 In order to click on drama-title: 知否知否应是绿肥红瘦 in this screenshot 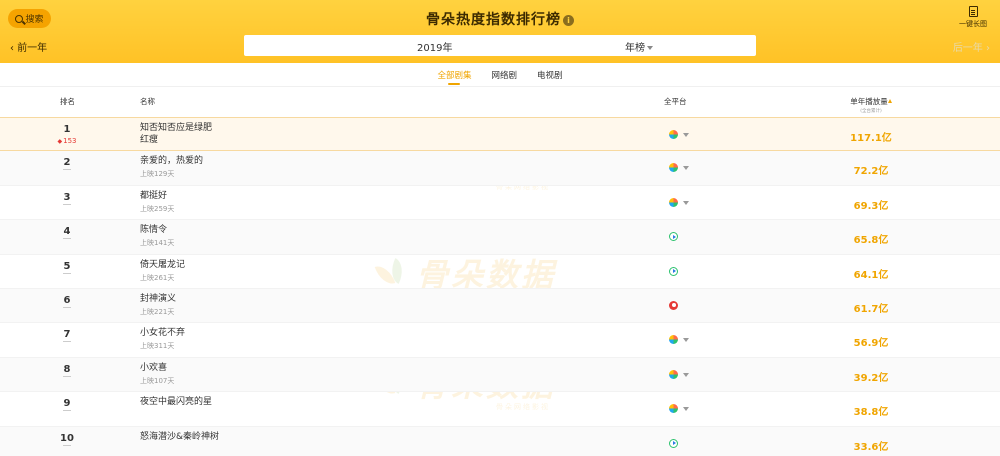, I will do `click(180, 134)`.